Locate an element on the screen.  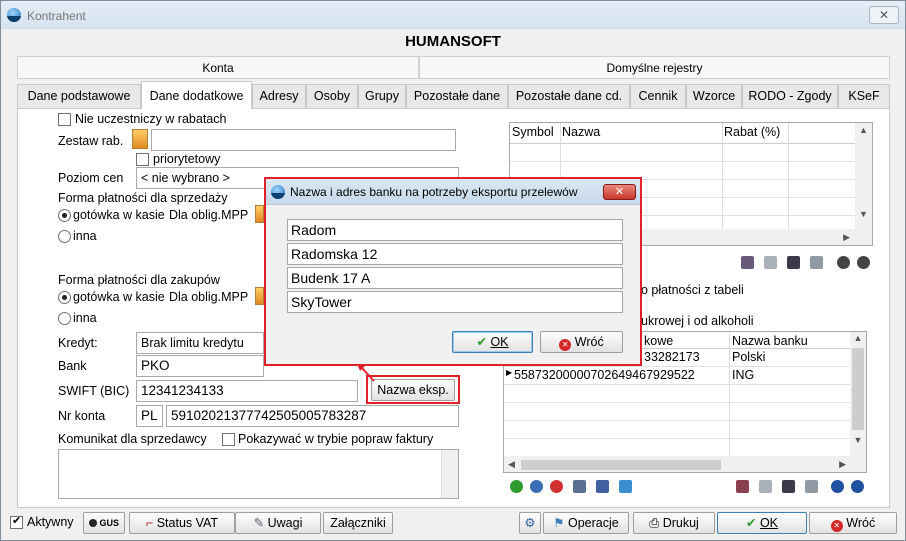
bank-name-line-4: SkyTower is located at coordinates (455, 302).